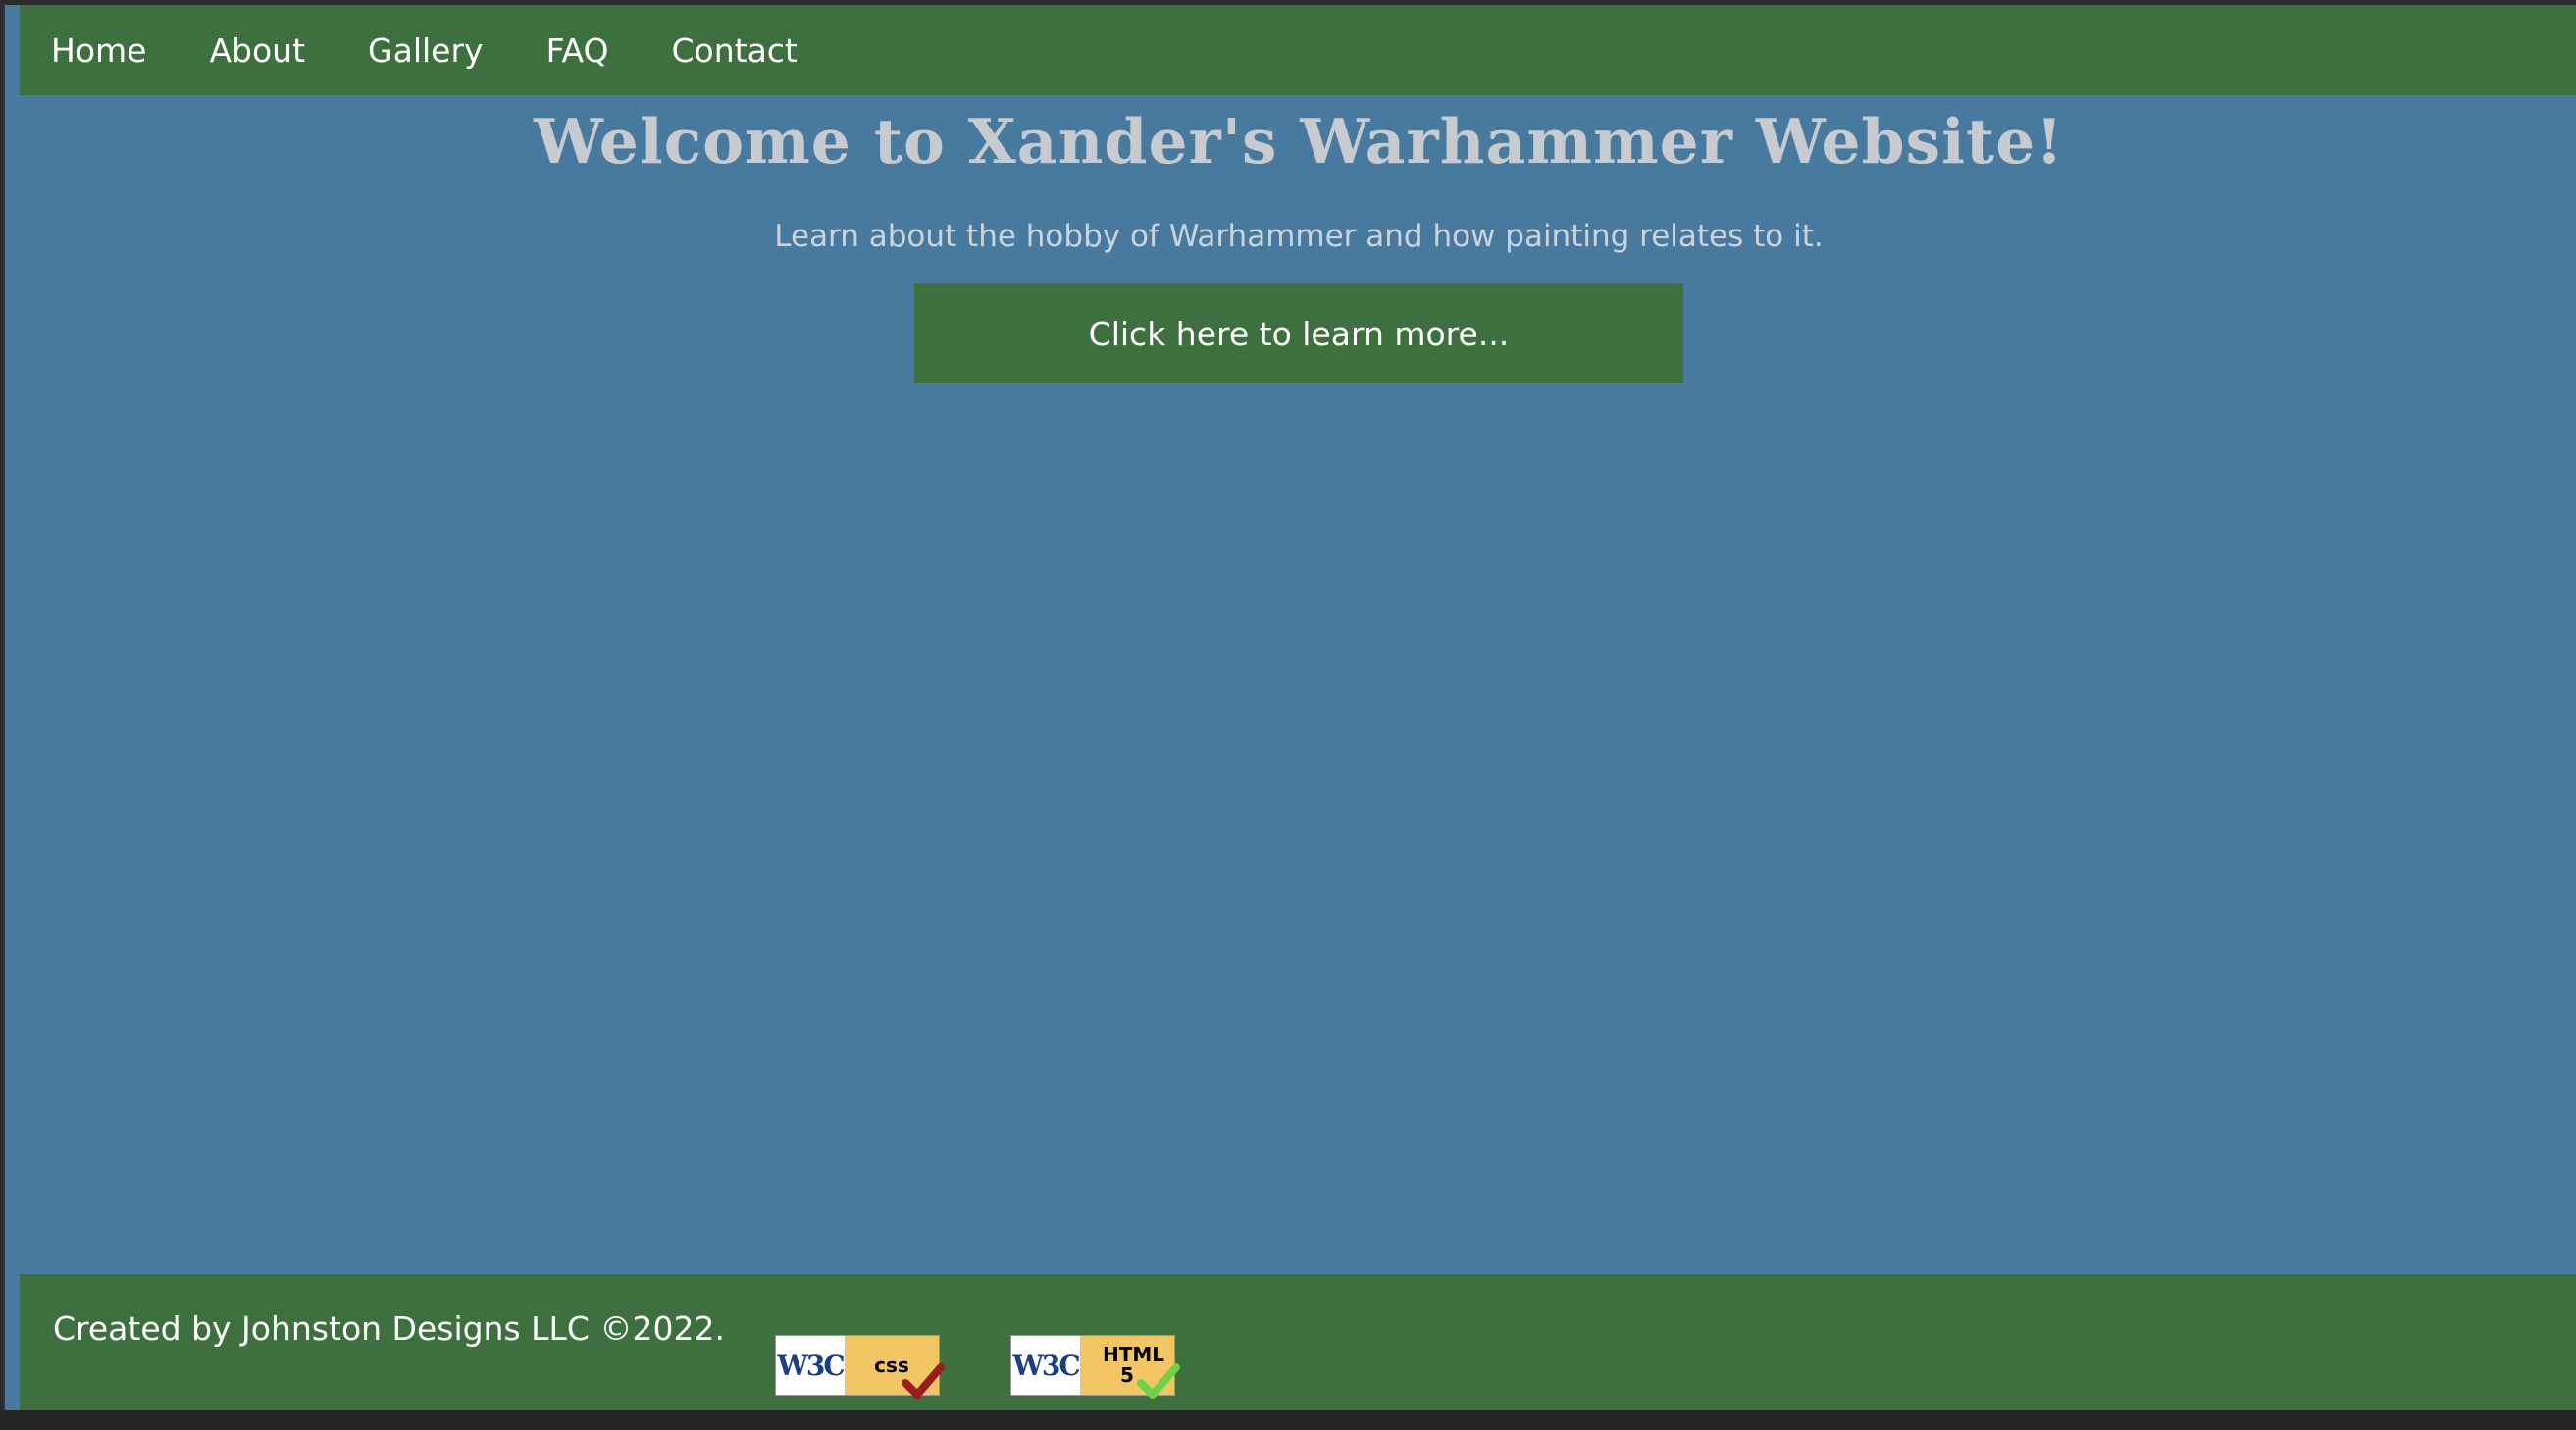 This screenshot has height=1430, width=2576. I want to click on badge-tech-area: HTML 5, so click(1130, 1368).